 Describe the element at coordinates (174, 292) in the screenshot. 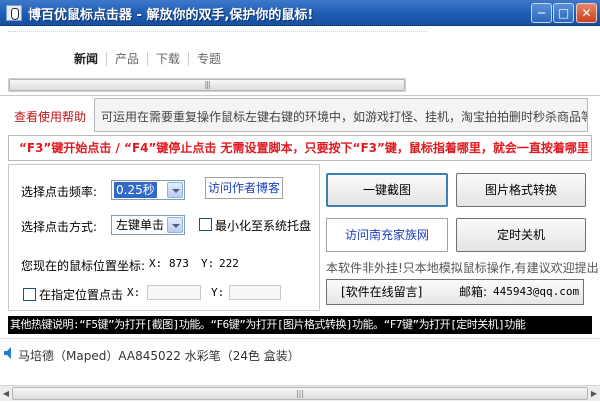

I see `fixed-x-input` at that location.